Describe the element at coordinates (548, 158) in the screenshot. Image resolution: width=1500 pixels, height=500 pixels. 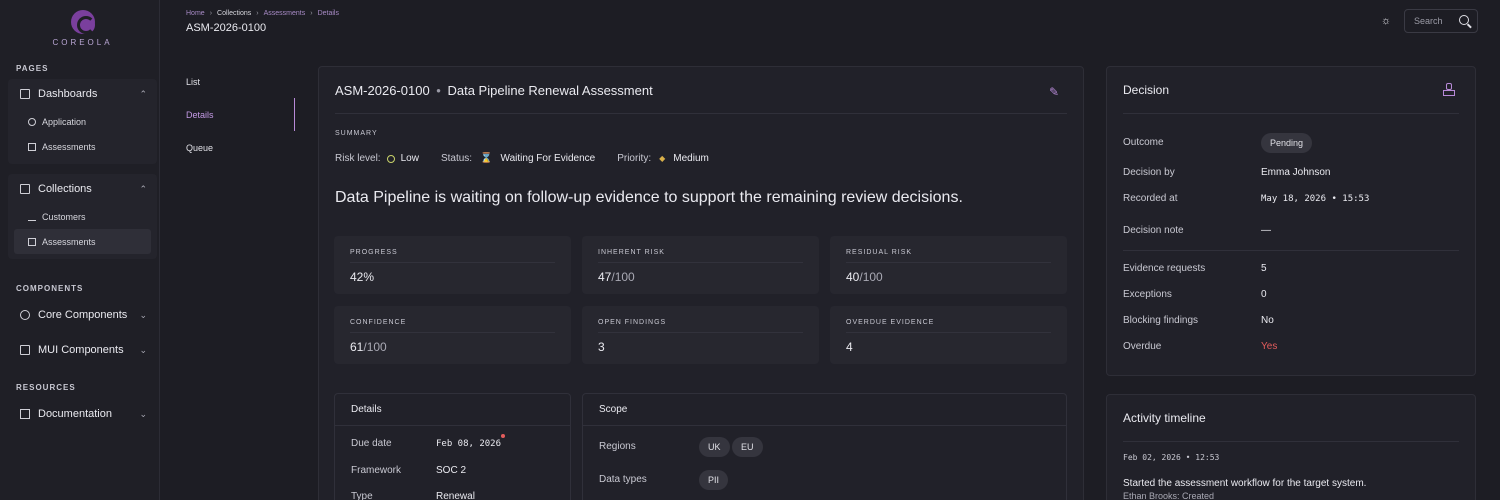
I see `status-value: Waiting For Evidence` at that location.